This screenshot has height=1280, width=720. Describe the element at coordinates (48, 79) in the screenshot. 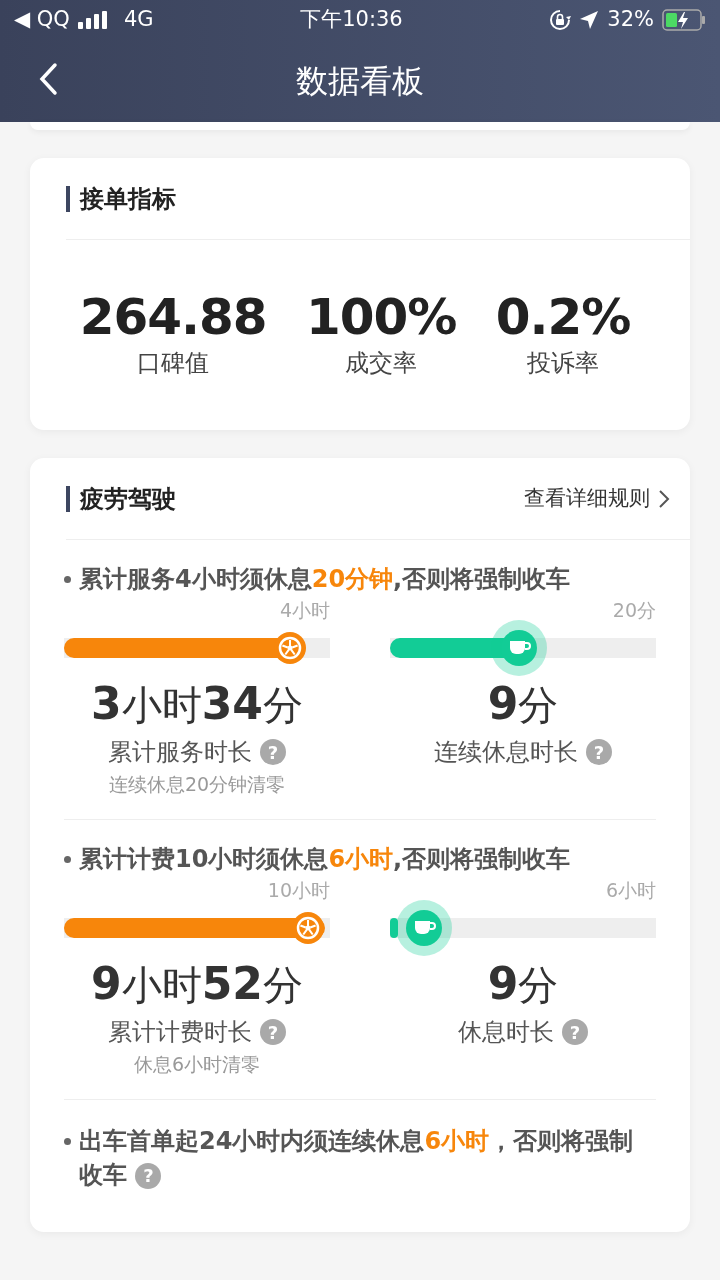

I see `back-icon` at that location.